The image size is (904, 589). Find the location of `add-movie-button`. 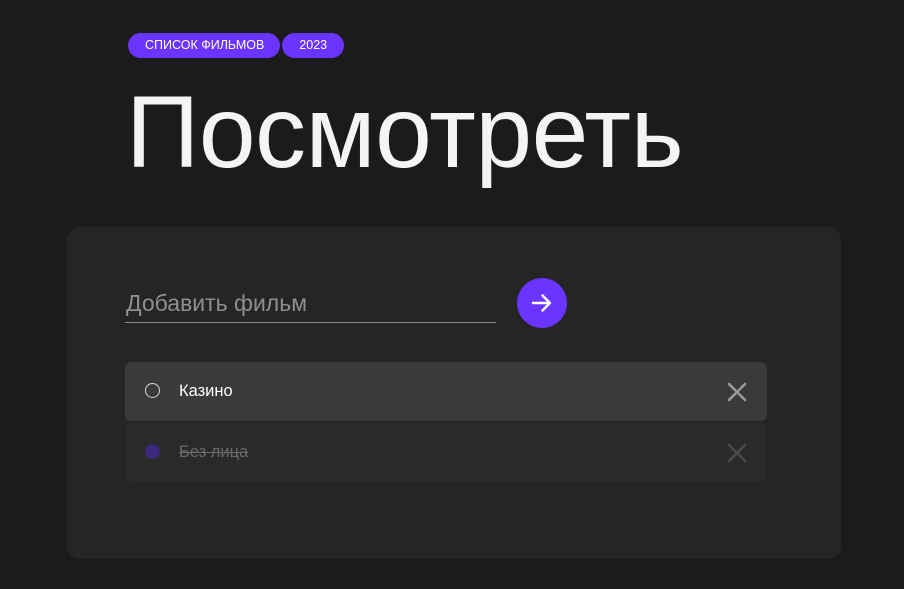

add-movie-button is located at coordinates (542, 303).